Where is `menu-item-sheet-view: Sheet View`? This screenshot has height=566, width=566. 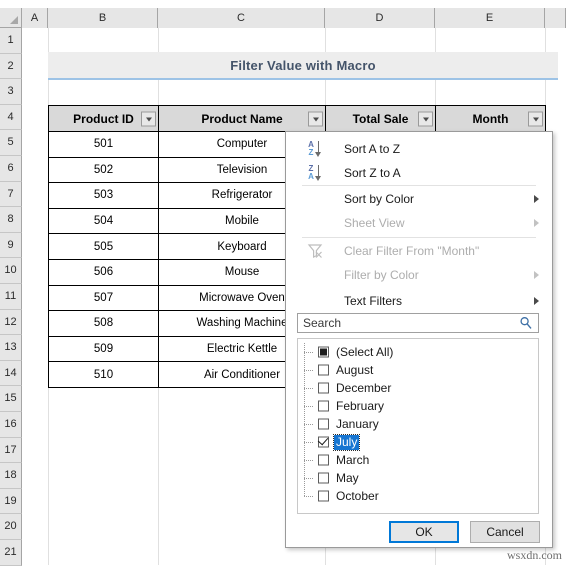
menu-item-sheet-view: Sheet View is located at coordinates (419, 223).